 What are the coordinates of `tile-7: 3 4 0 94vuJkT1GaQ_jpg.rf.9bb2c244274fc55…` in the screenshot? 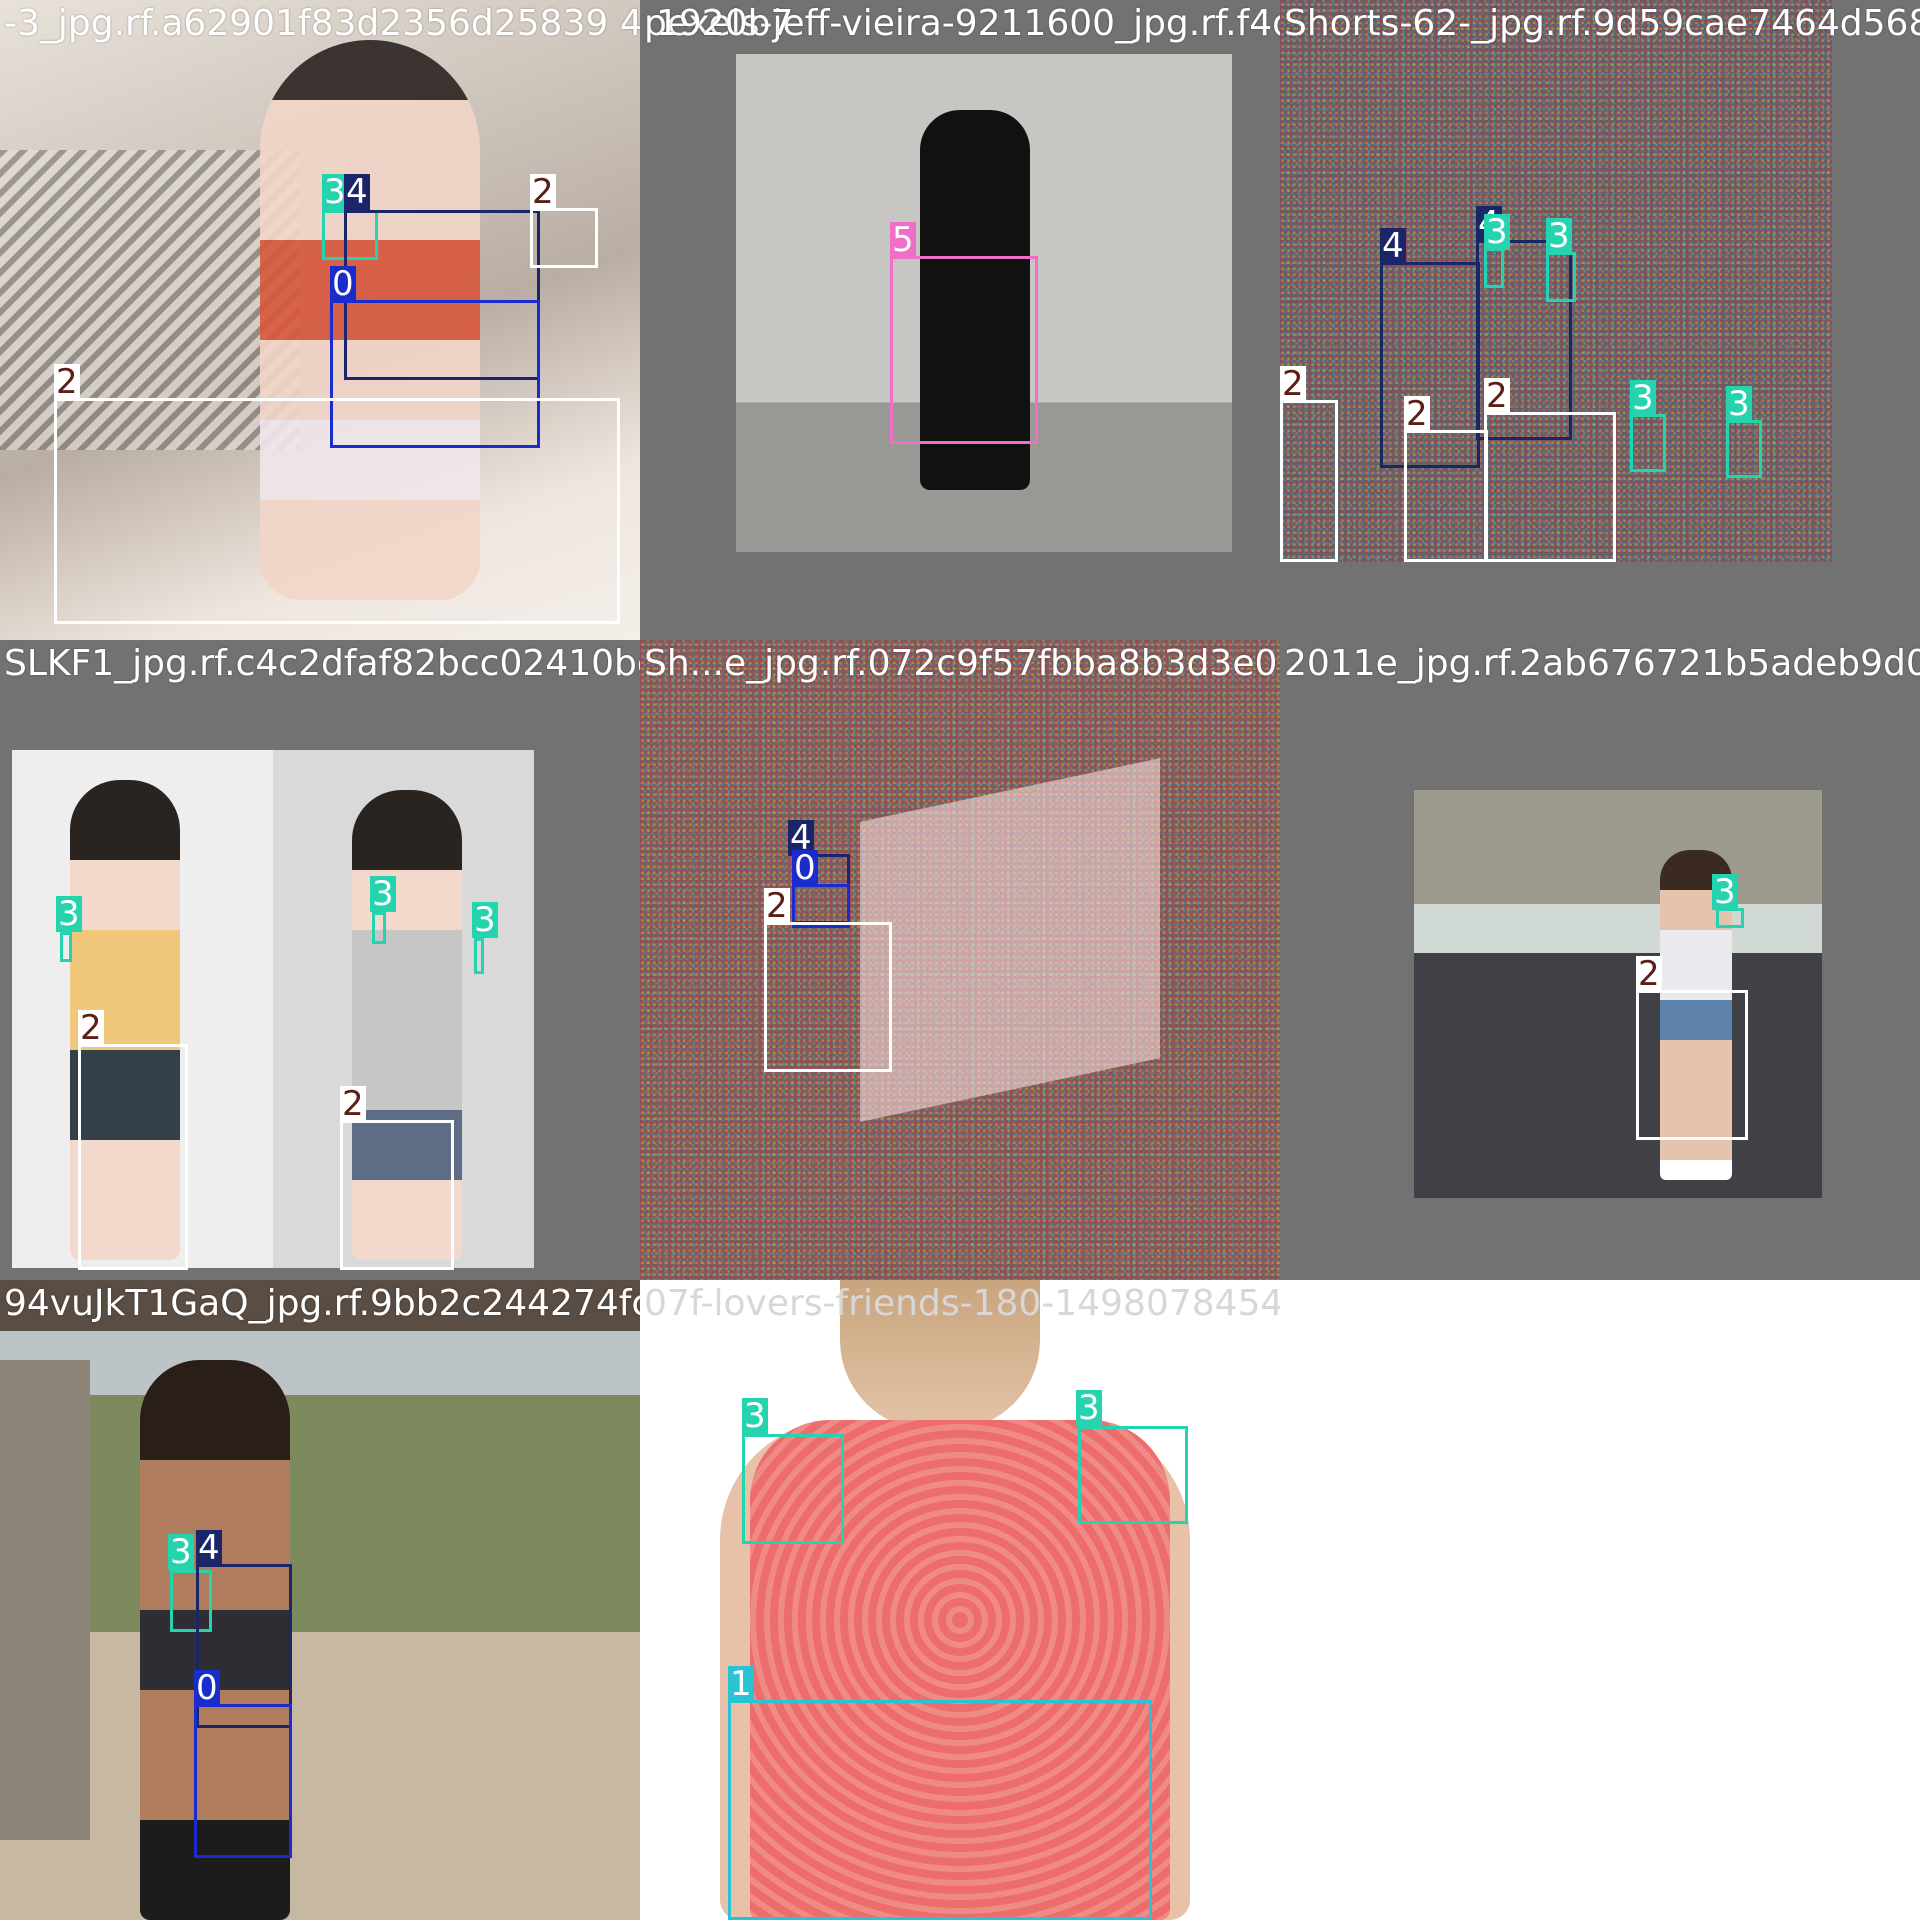 It's located at (320, 1600).